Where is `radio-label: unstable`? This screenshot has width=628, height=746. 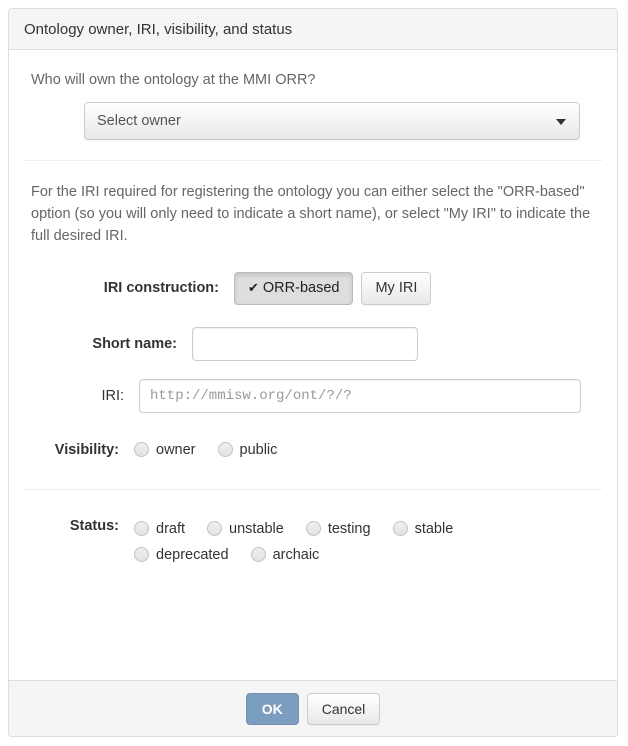
radio-label: unstable is located at coordinates (256, 528).